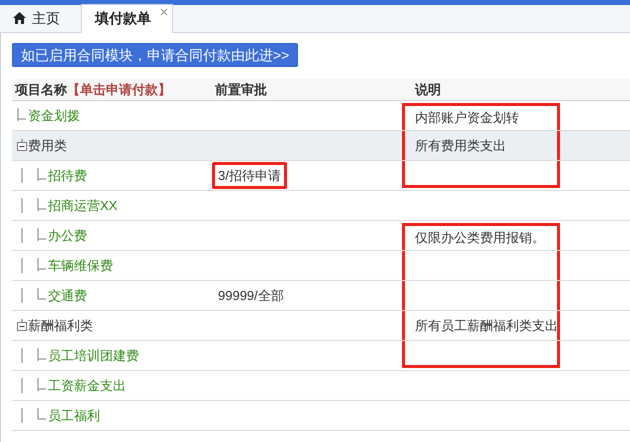  I want to click on tab: 主页, so click(40, 18).